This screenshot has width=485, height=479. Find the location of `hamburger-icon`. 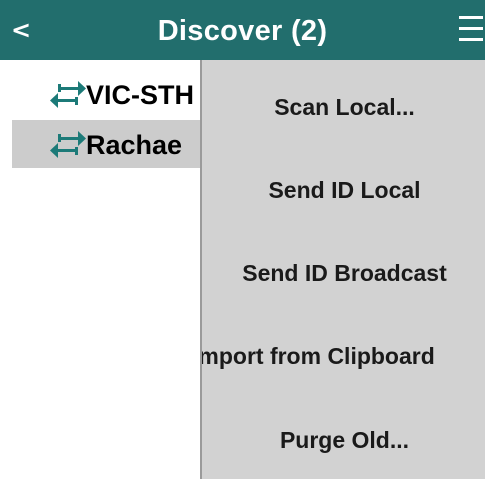

hamburger-icon is located at coordinates (470, 29).